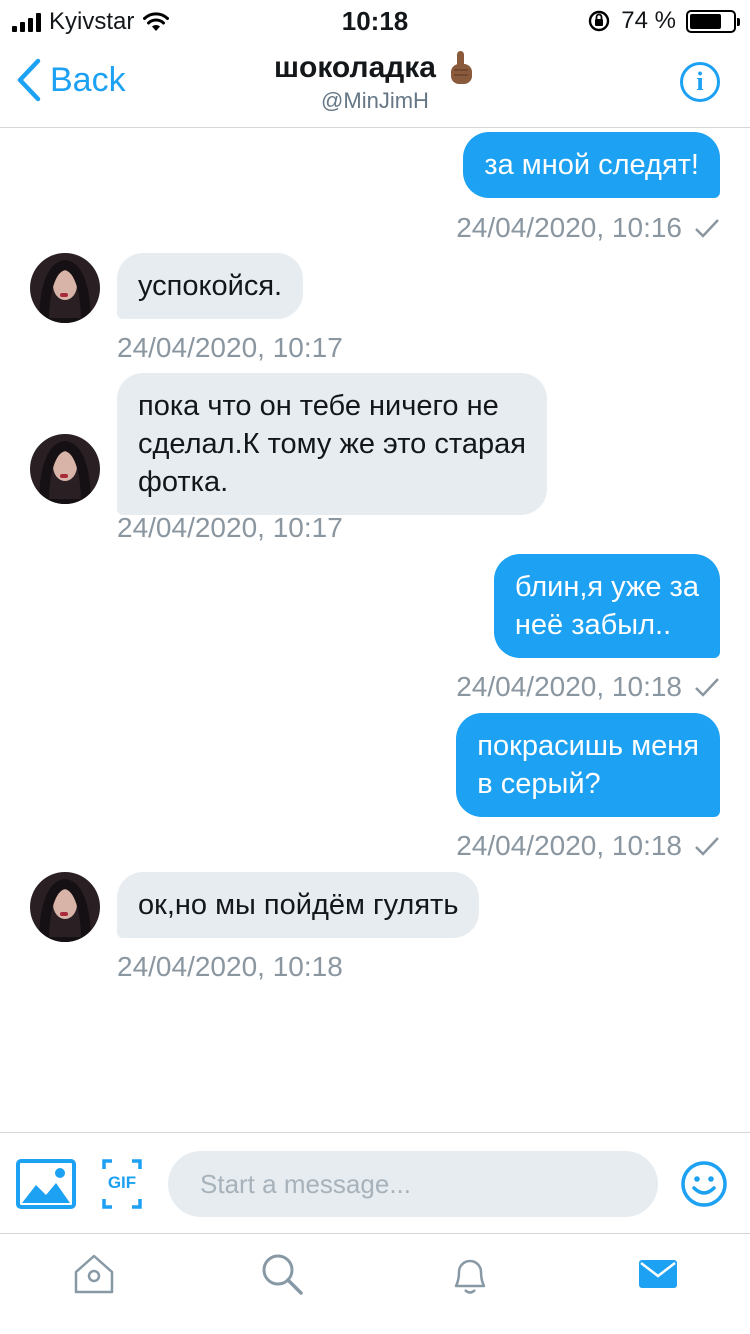 Image resolution: width=750 pixels, height=1334 pixels. I want to click on rotation-lock-icon, so click(599, 21).